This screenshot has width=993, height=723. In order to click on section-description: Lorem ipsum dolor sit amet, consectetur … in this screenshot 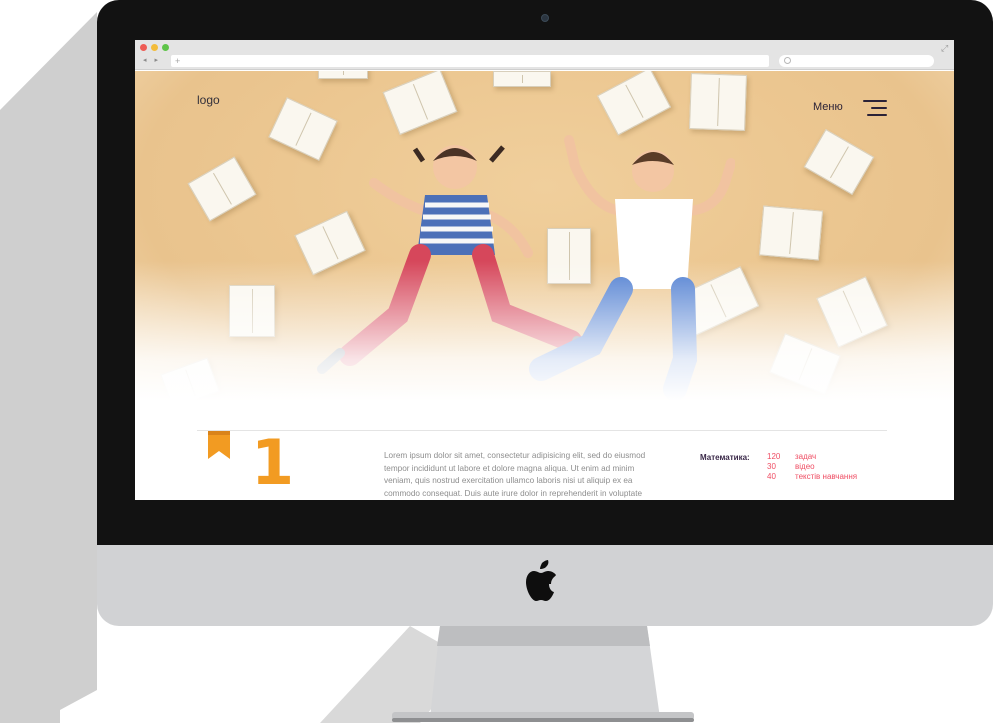, I will do `click(515, 474)`.